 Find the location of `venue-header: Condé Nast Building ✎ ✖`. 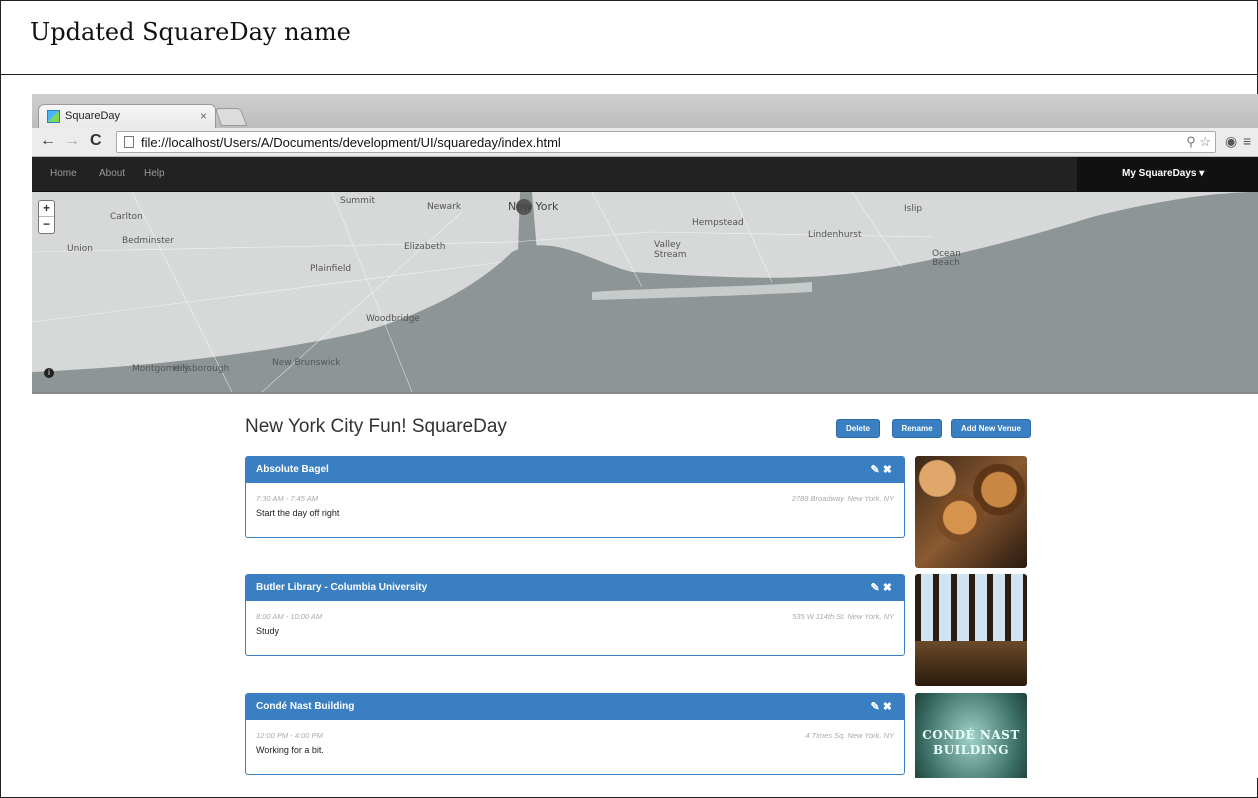

venue-header: Condé Nast Building ✎ ✖ is located at coordinates (575, 707).